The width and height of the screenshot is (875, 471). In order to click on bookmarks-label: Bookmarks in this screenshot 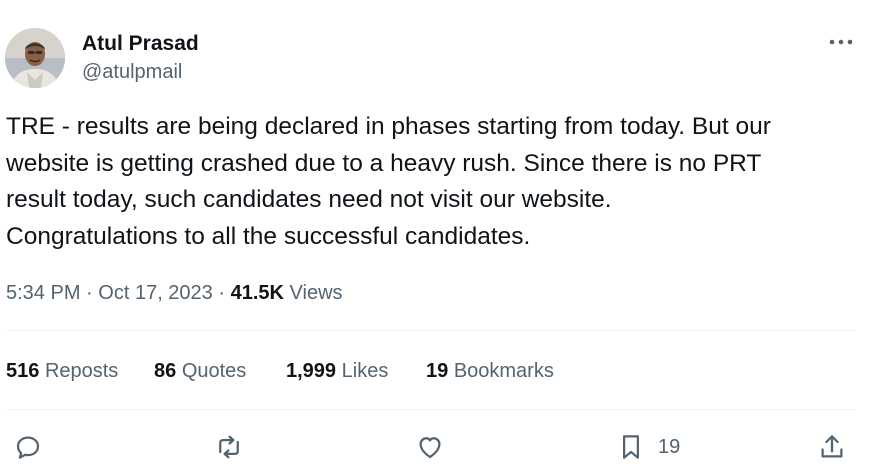, I will do `click(503, 371)`.